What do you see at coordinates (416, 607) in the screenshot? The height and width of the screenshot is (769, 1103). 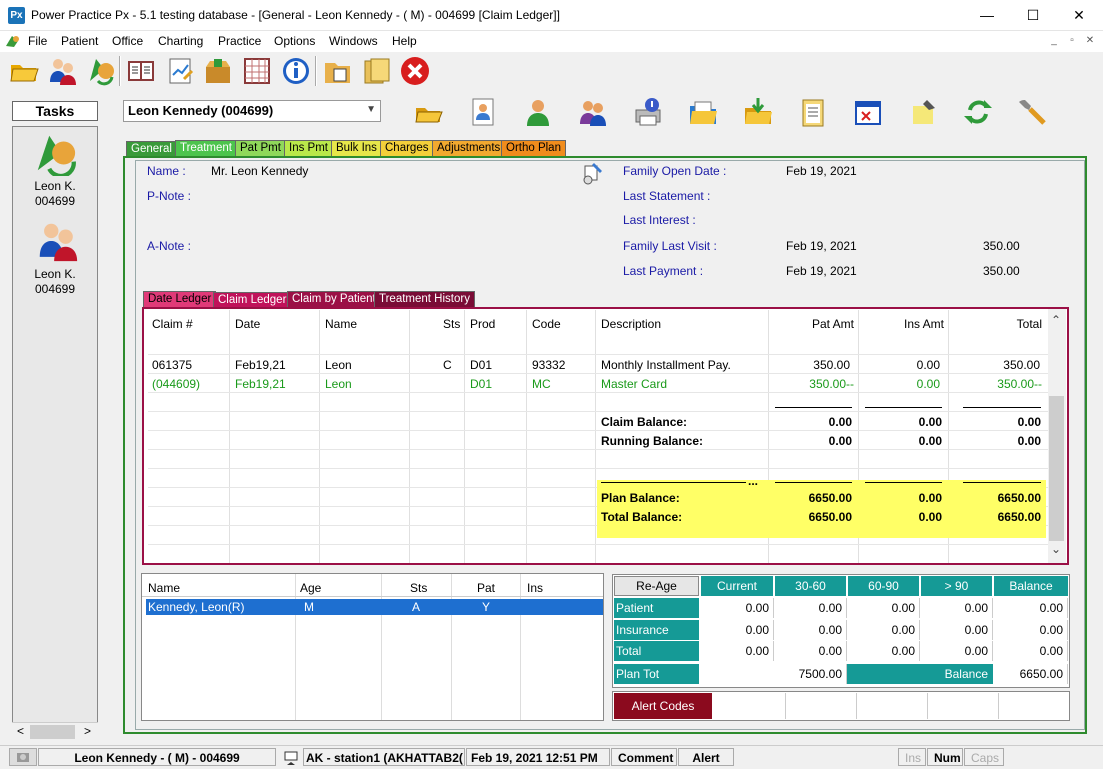 I see `member-status: A` at bounding box center [416, 607].